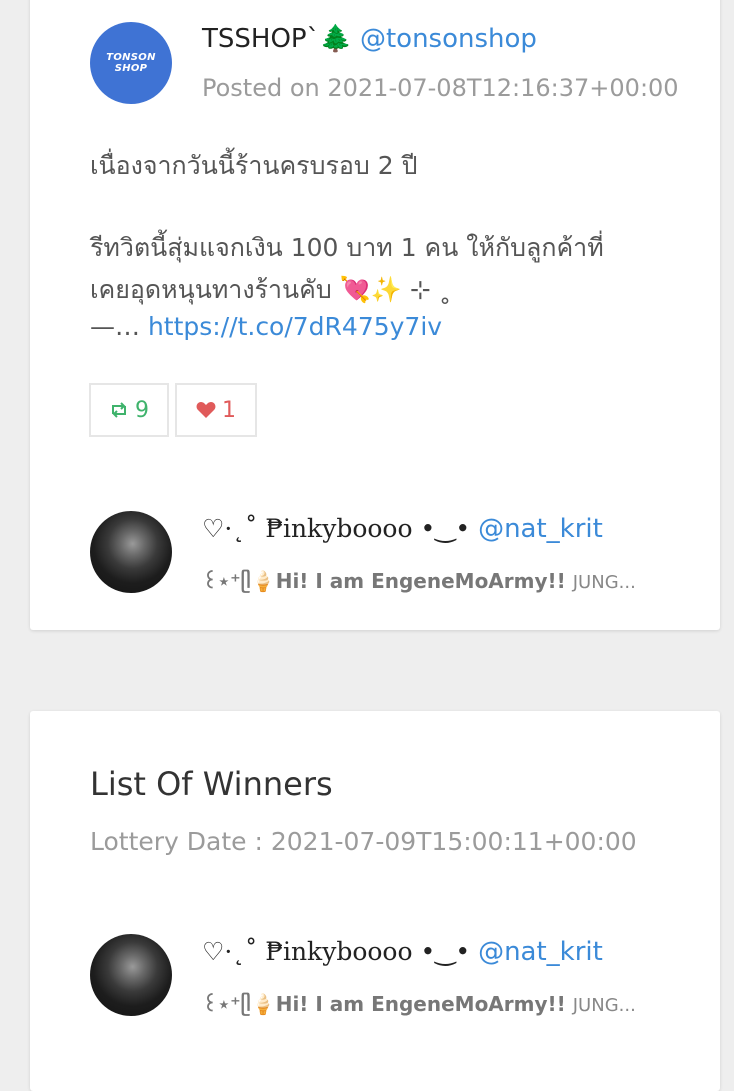  I want to click on shop-avatar: TONSON SHOP, so click(131, 63).